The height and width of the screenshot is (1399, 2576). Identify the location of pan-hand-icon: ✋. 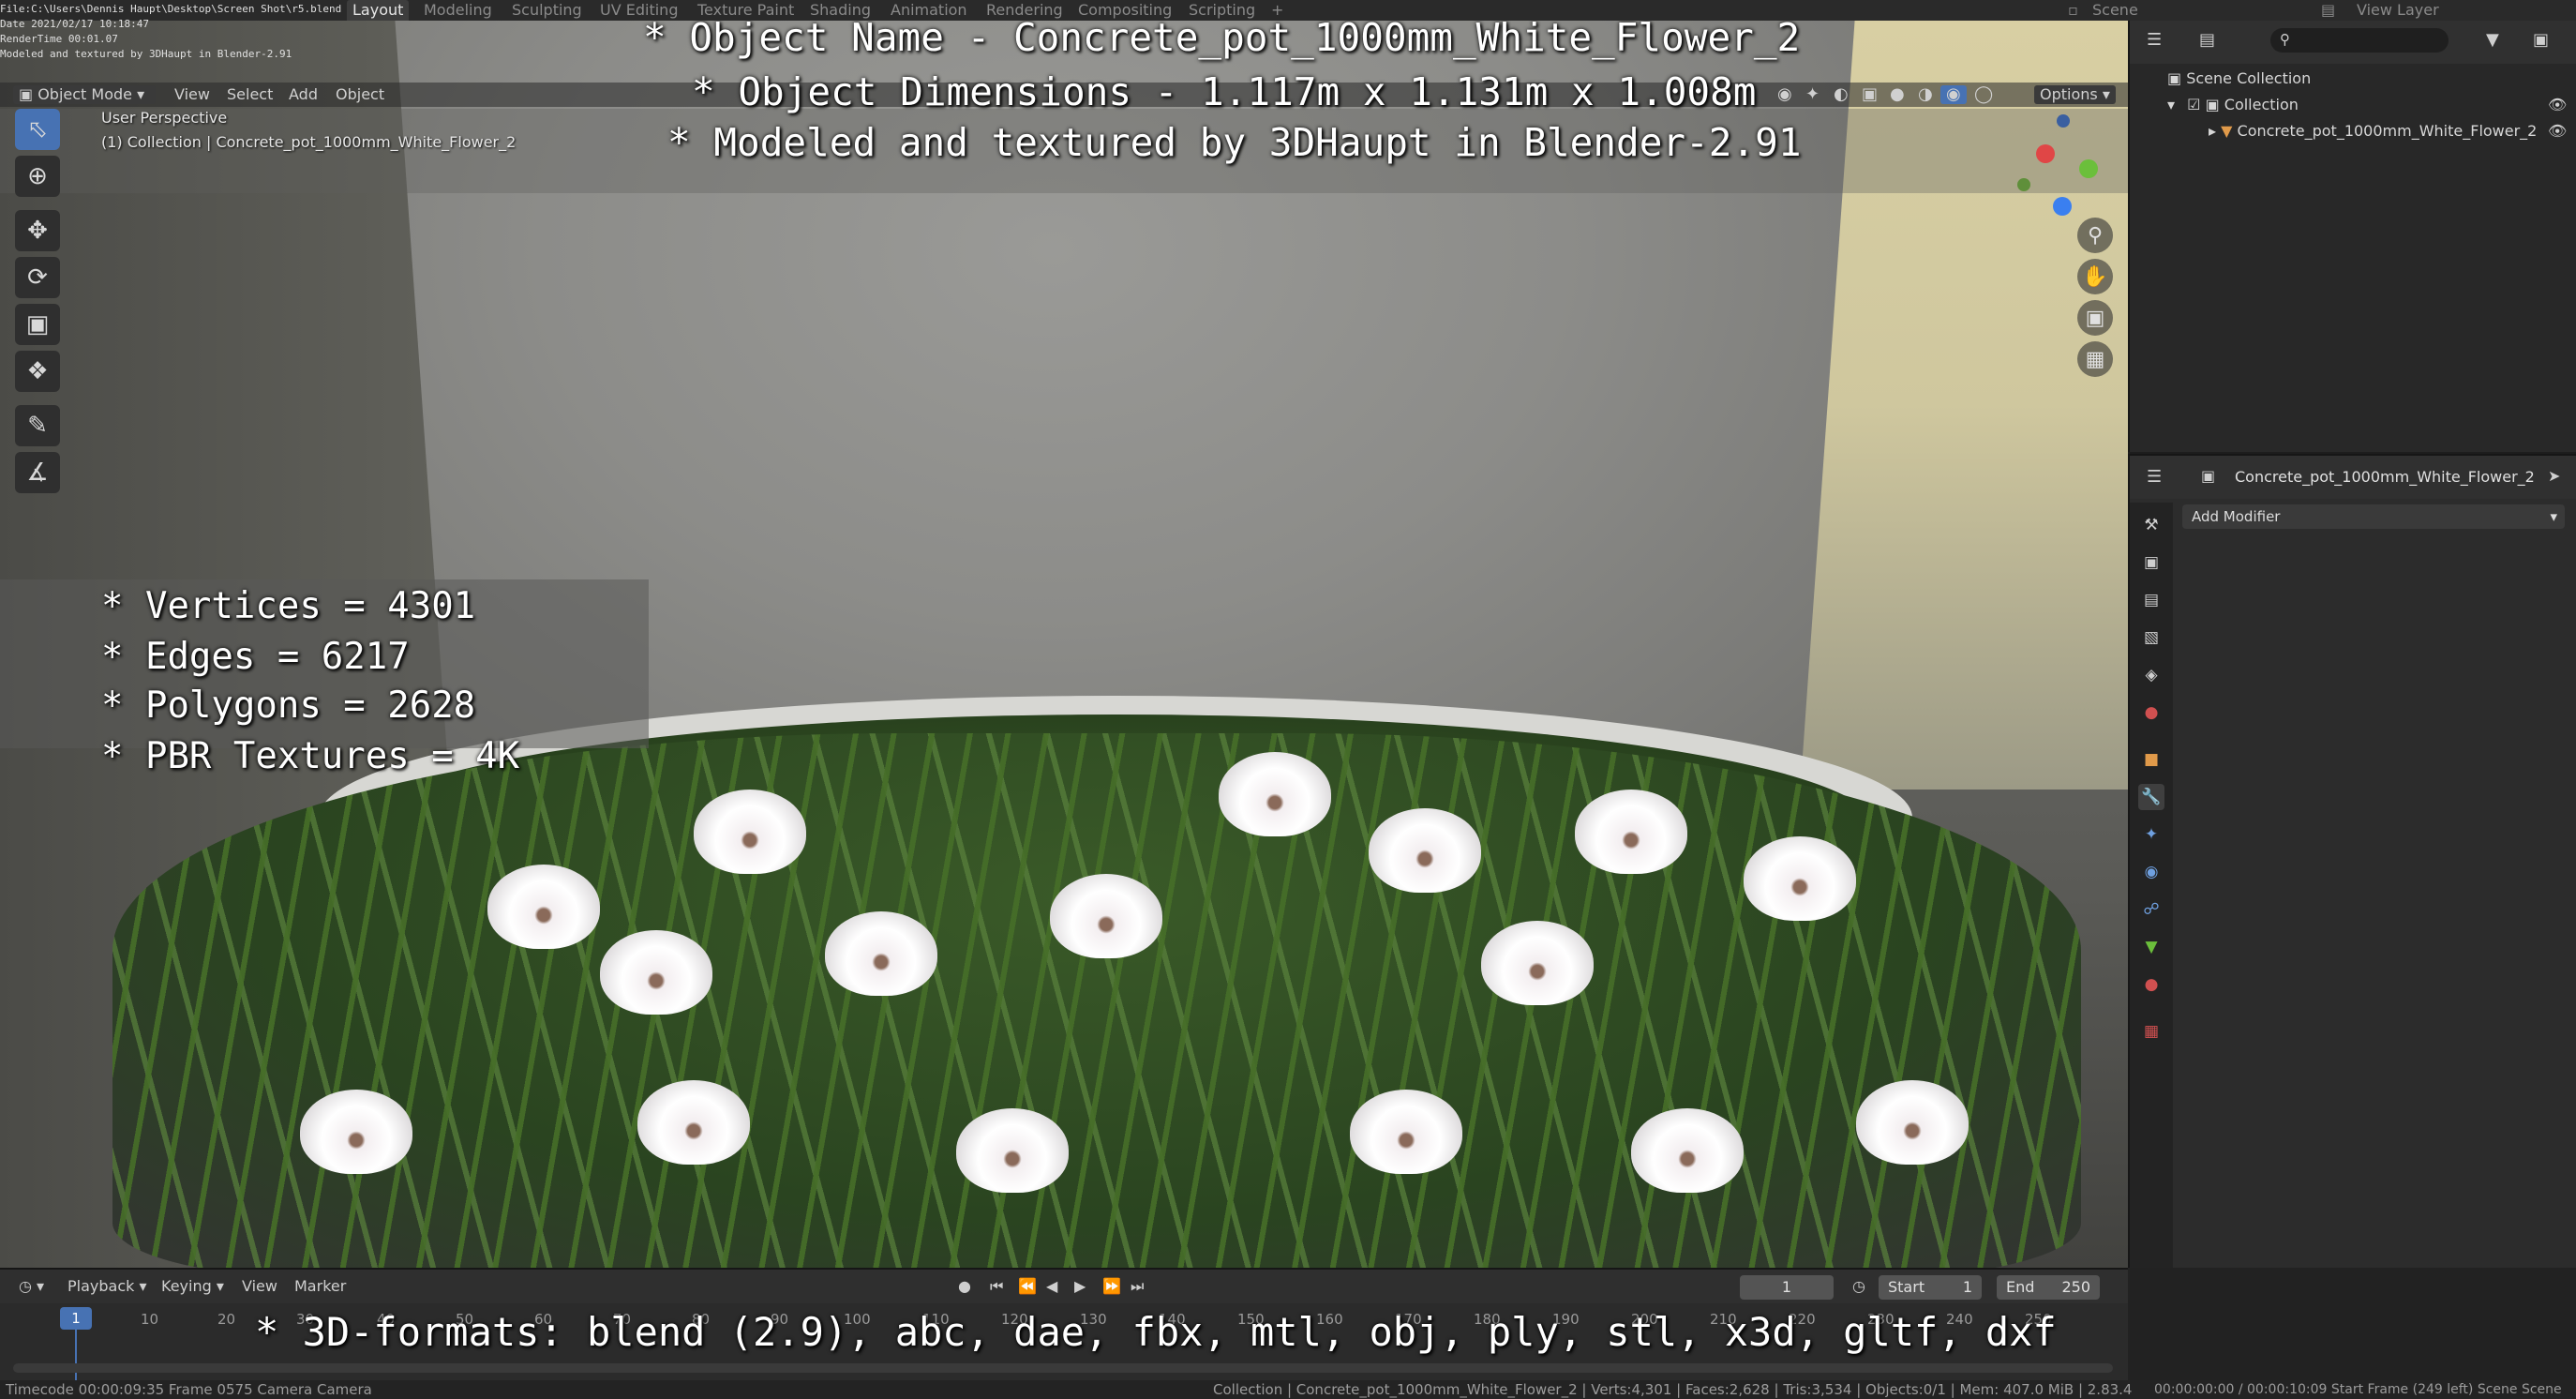
(2095, 276).